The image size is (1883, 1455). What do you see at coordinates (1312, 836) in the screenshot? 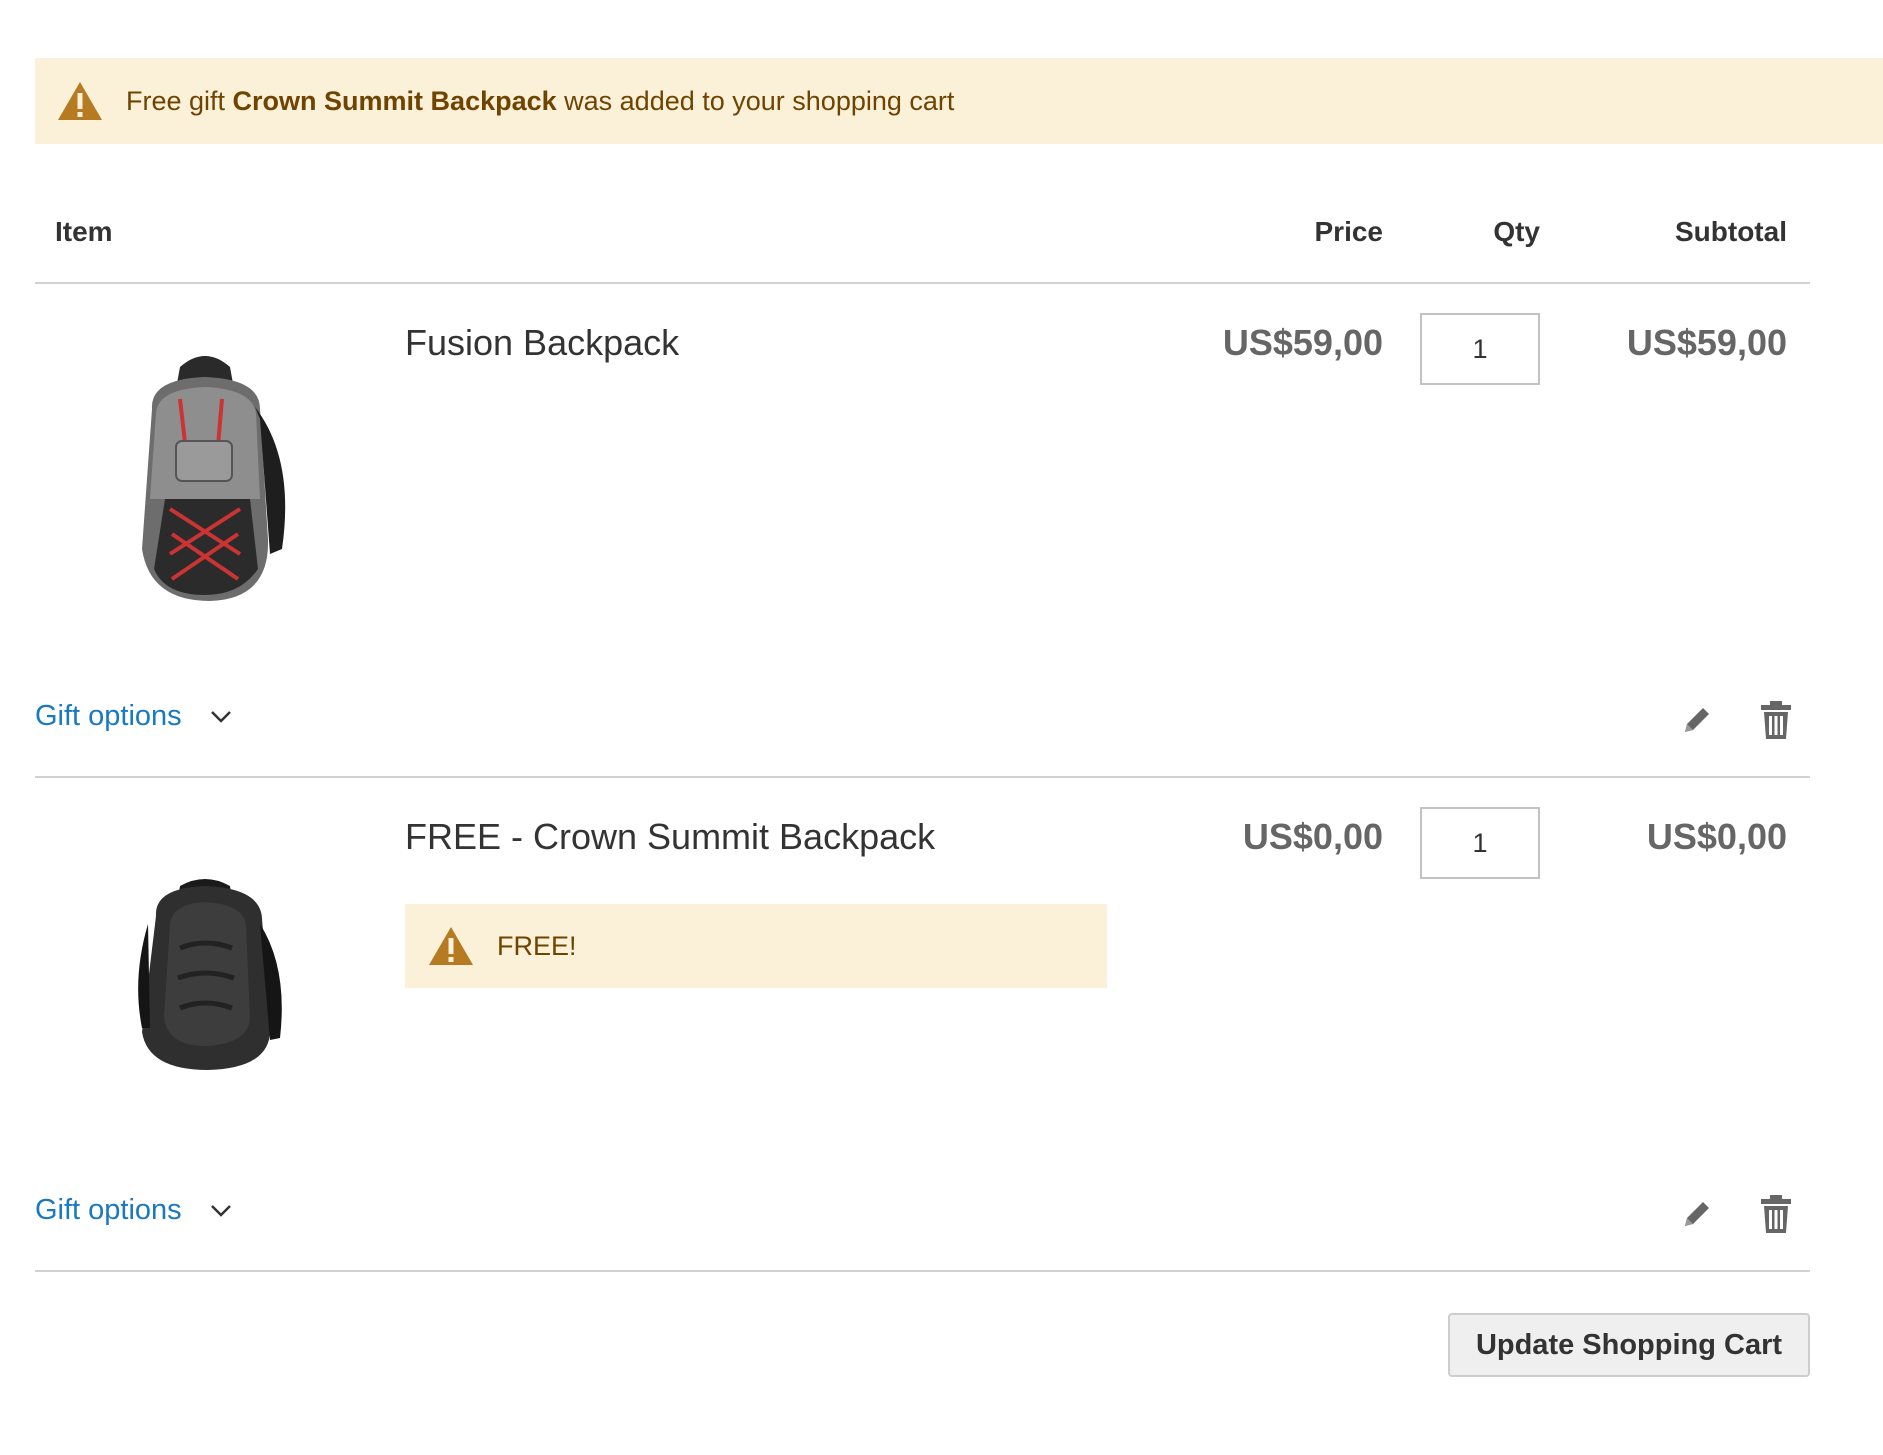
I see `item-price: US$0,00` at bounding box center [1312, 836].